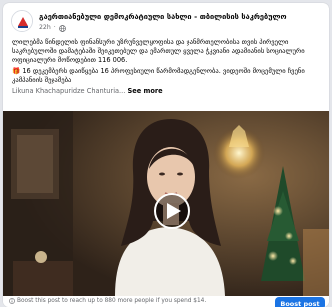  Describe the element at coordinates (144, 91) in the screenshot. I see `see-more-link: See more` at that location.